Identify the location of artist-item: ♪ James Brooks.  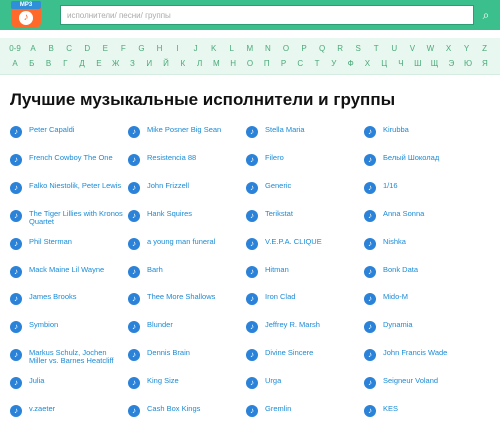
(69, 305).